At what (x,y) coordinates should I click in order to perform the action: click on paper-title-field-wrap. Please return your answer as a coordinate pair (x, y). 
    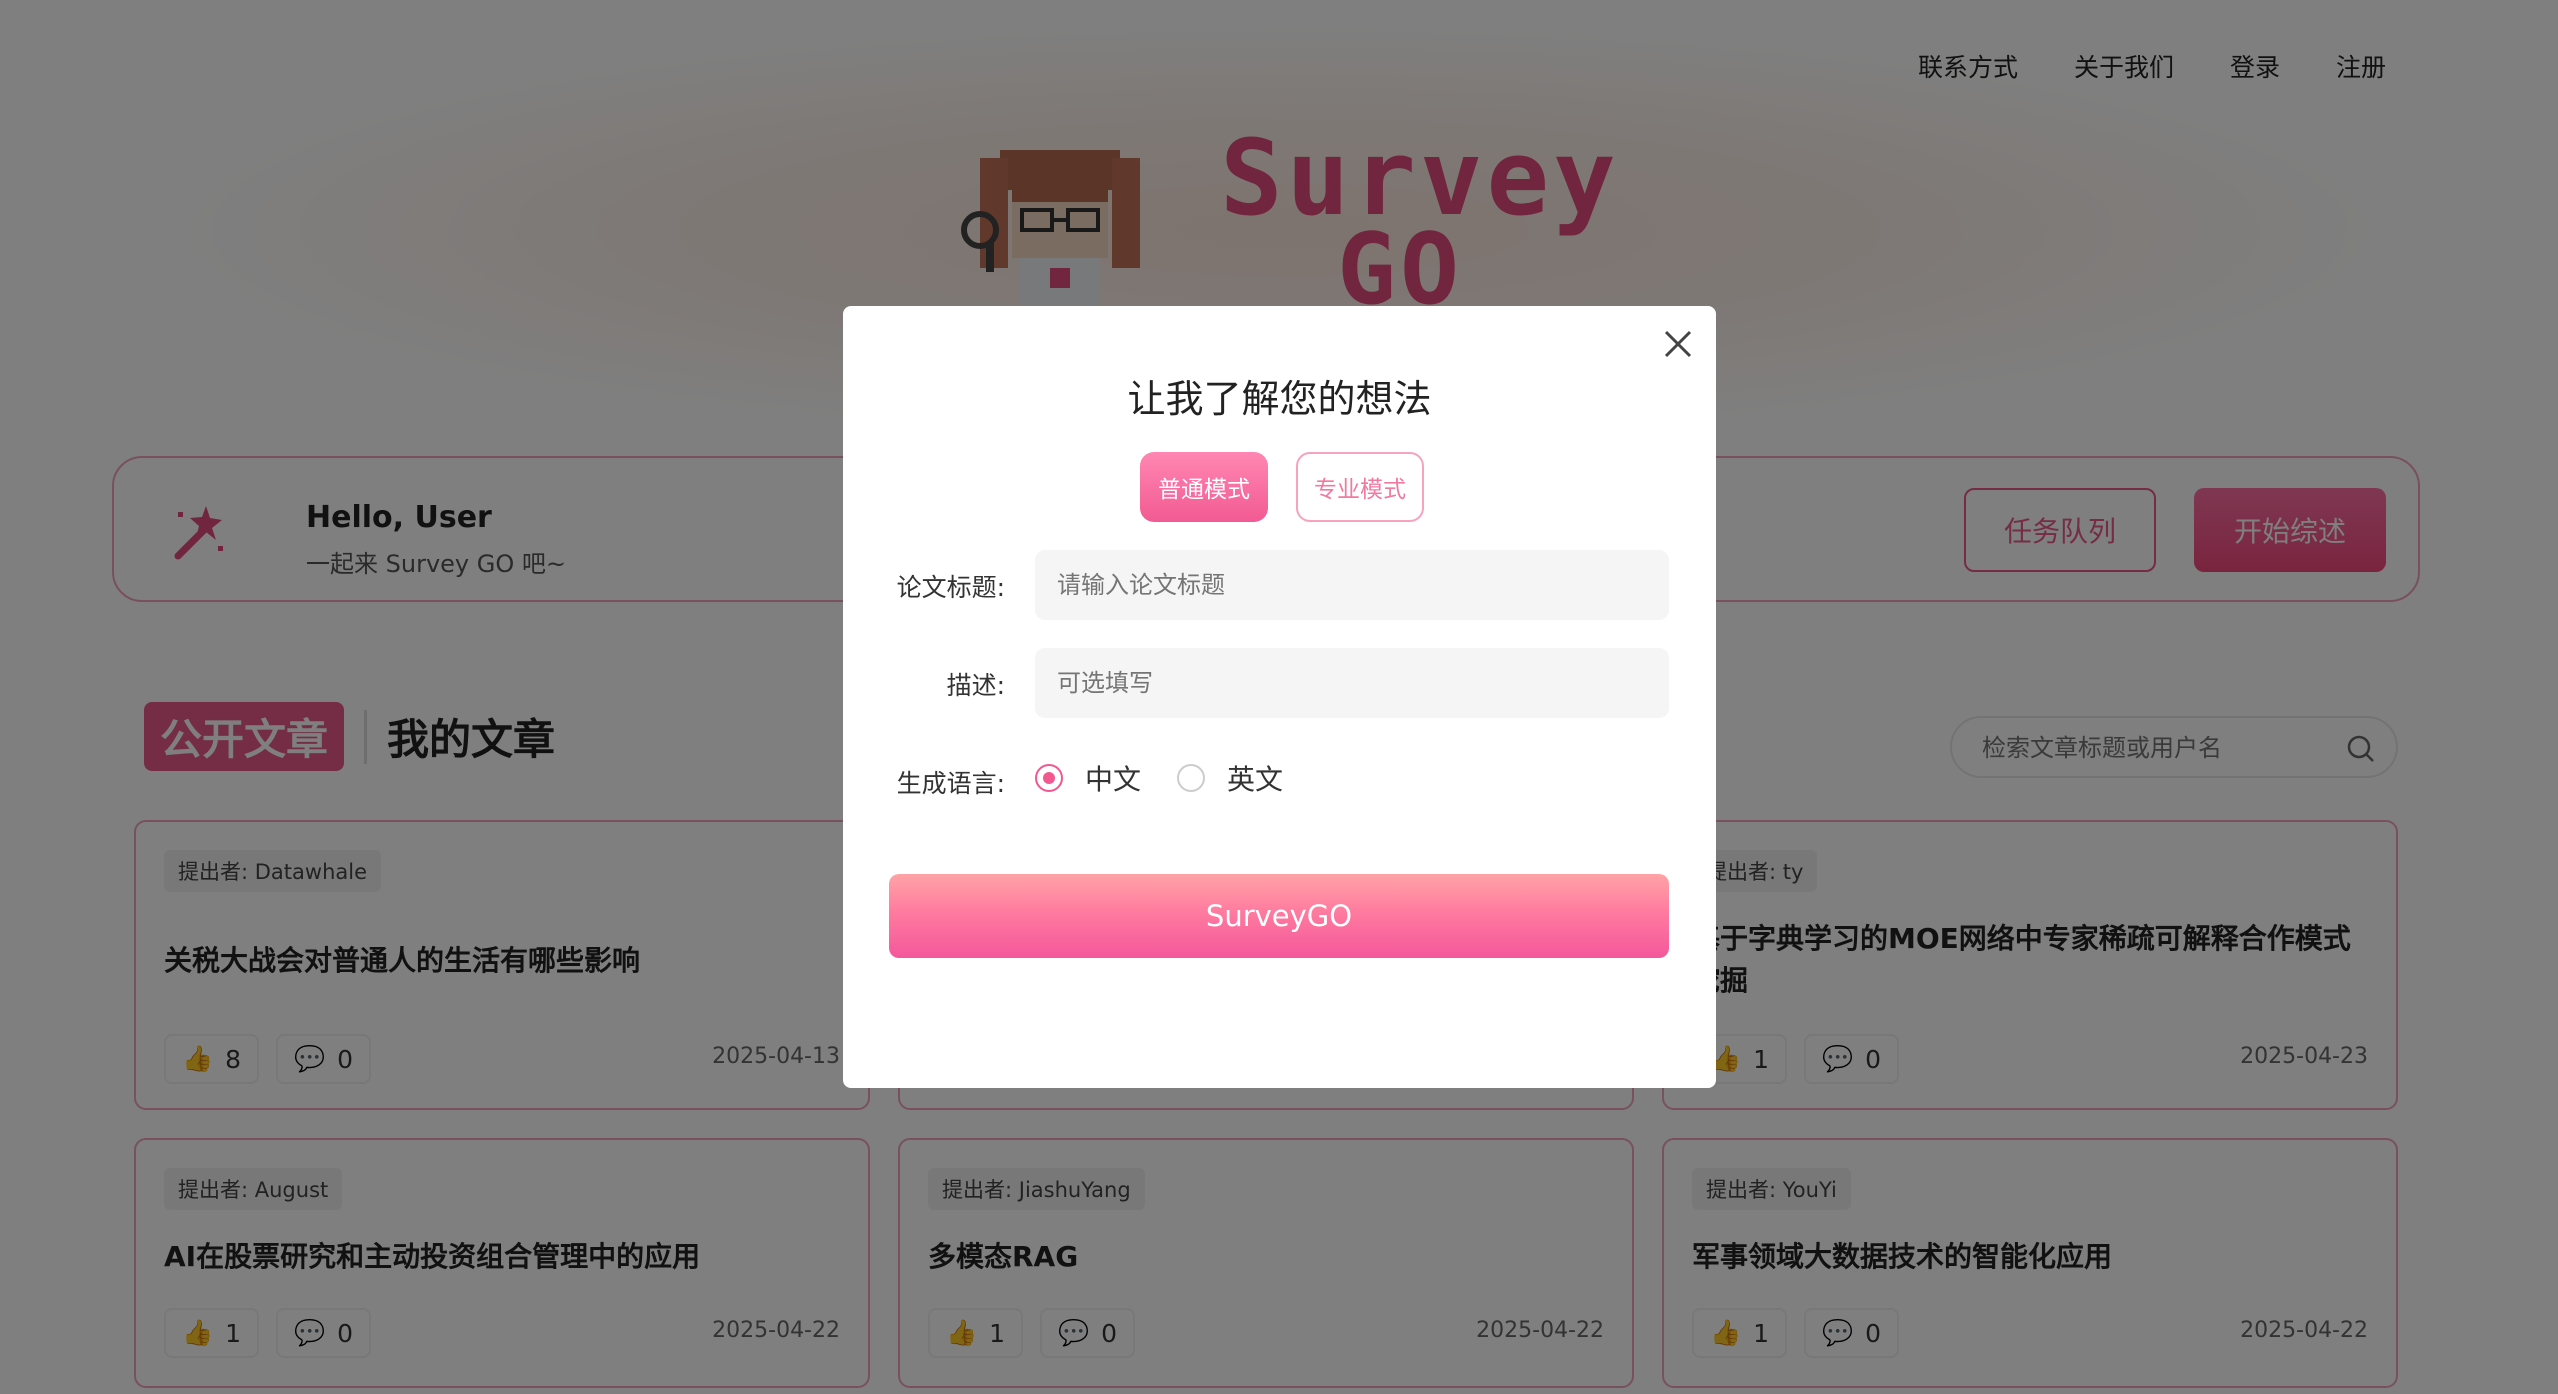
    Looking at the image, I should click on (1352, 585).